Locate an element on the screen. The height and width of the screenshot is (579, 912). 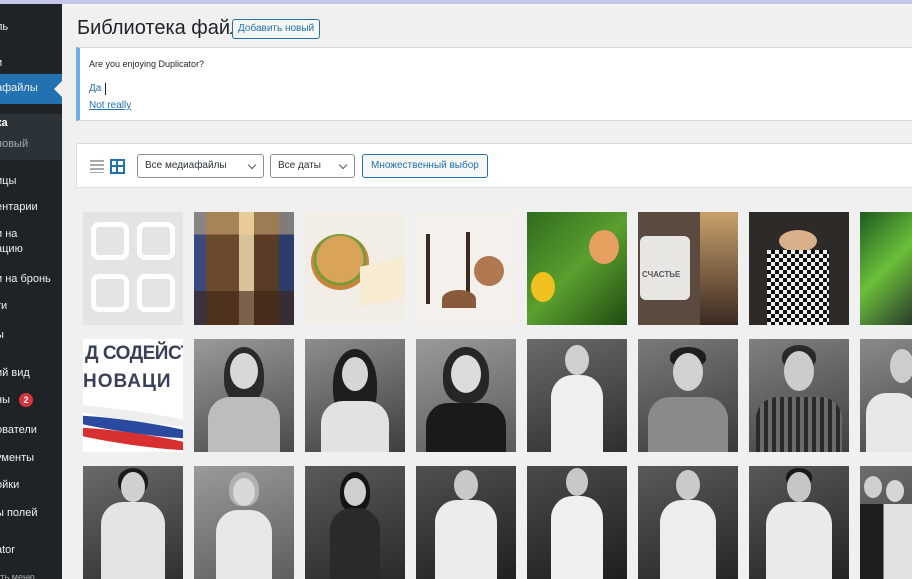
media-type-filter: Все медиафайлы is located at coordinates (200, 166).